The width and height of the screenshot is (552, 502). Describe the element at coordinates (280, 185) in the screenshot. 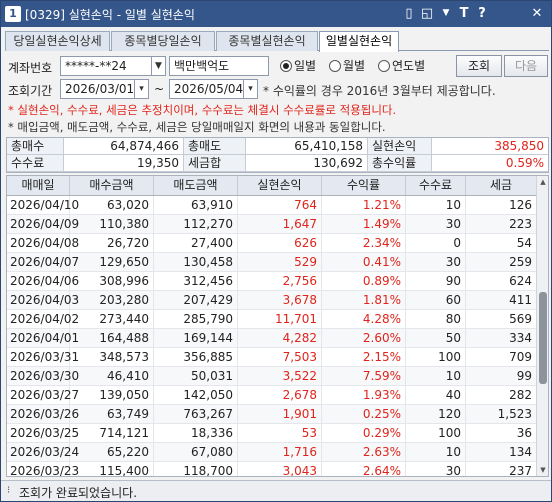

I see `header-realized-pnl: 실현손익` at that location.